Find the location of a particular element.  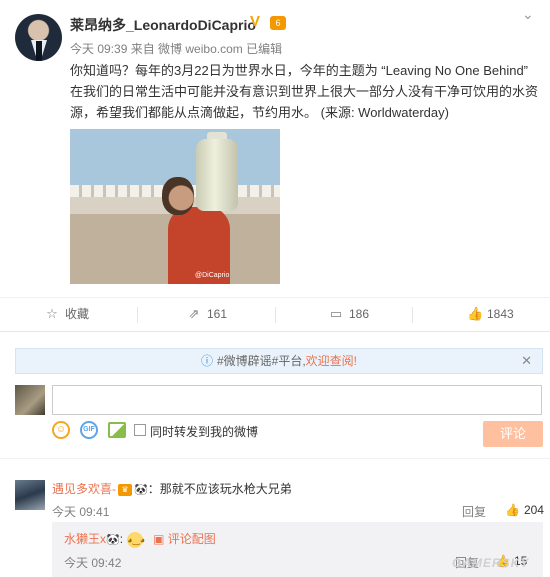

comment-text: ：那就不应该玩水枪大兄弟 is located at coordinates (219, 489).